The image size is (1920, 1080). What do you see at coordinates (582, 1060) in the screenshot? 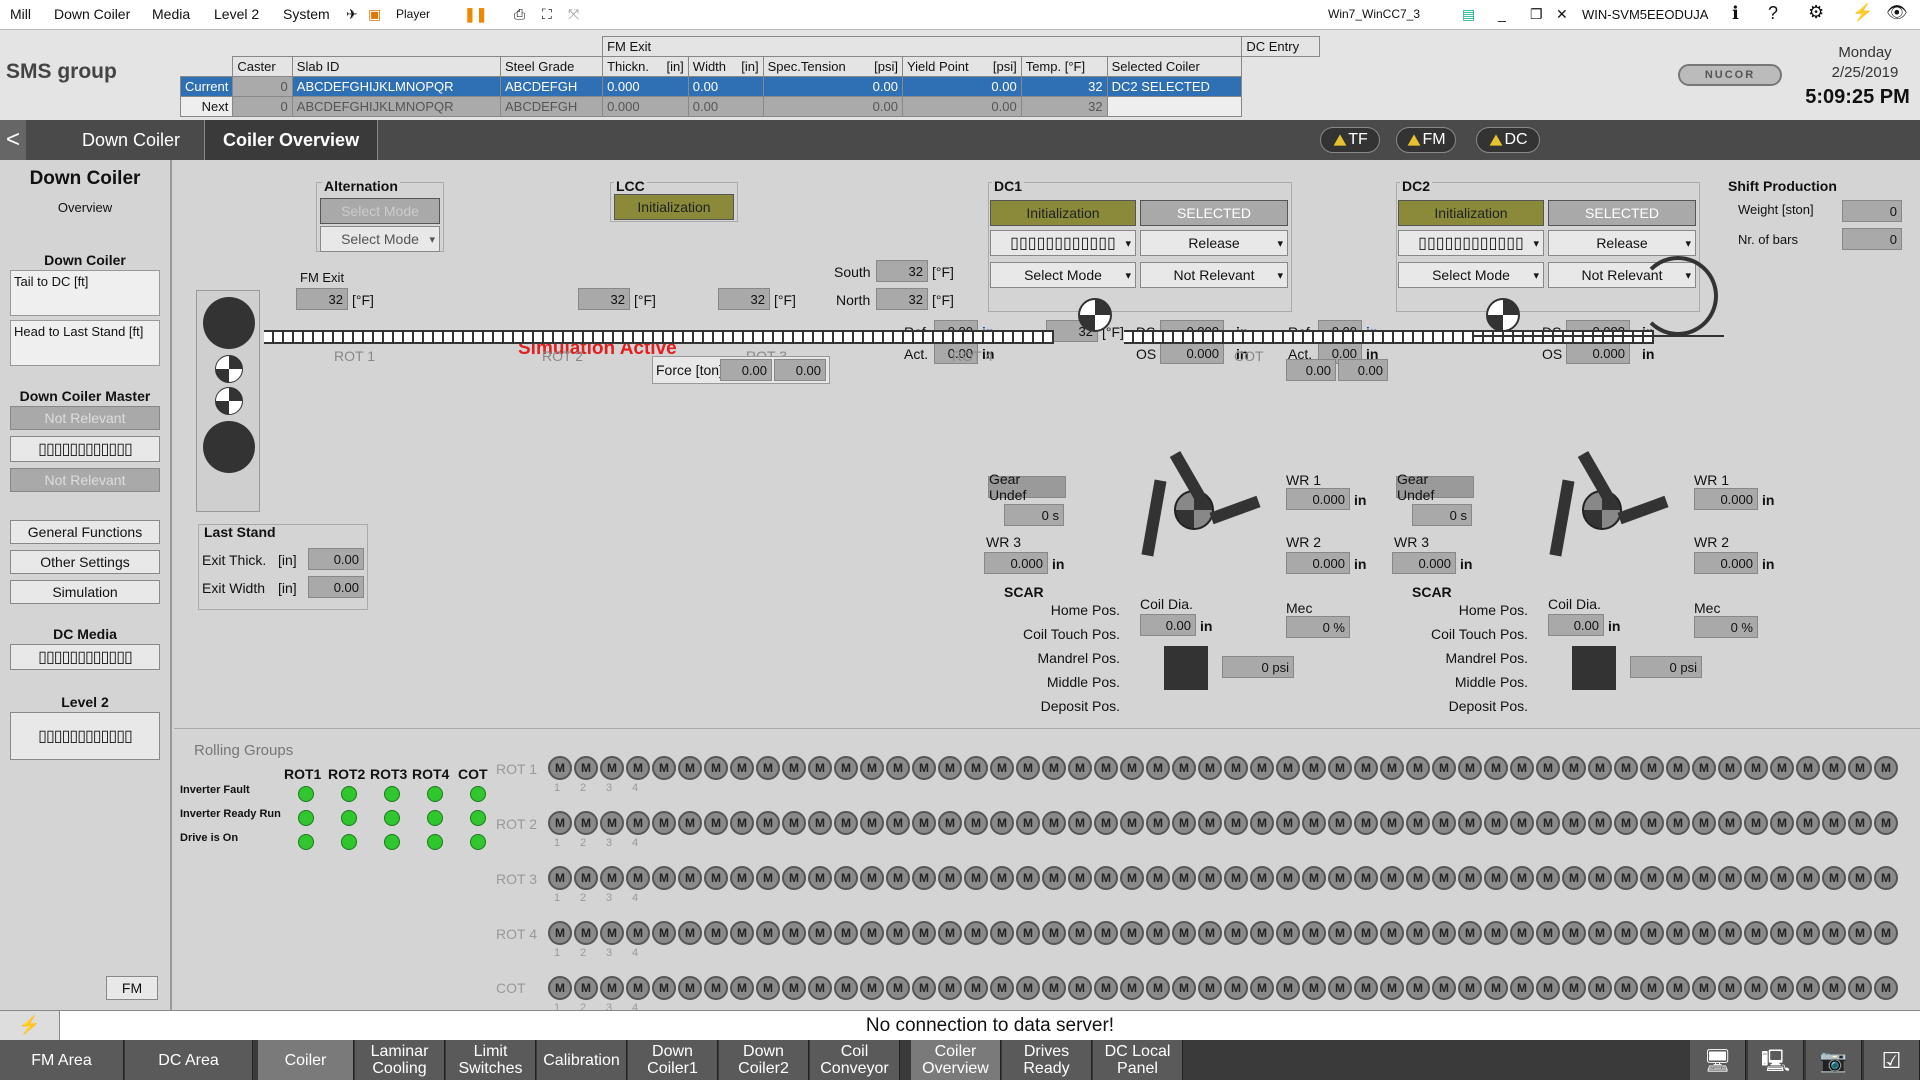
I see `calibration-button: Calibration` at bounding box center [582, 1060].